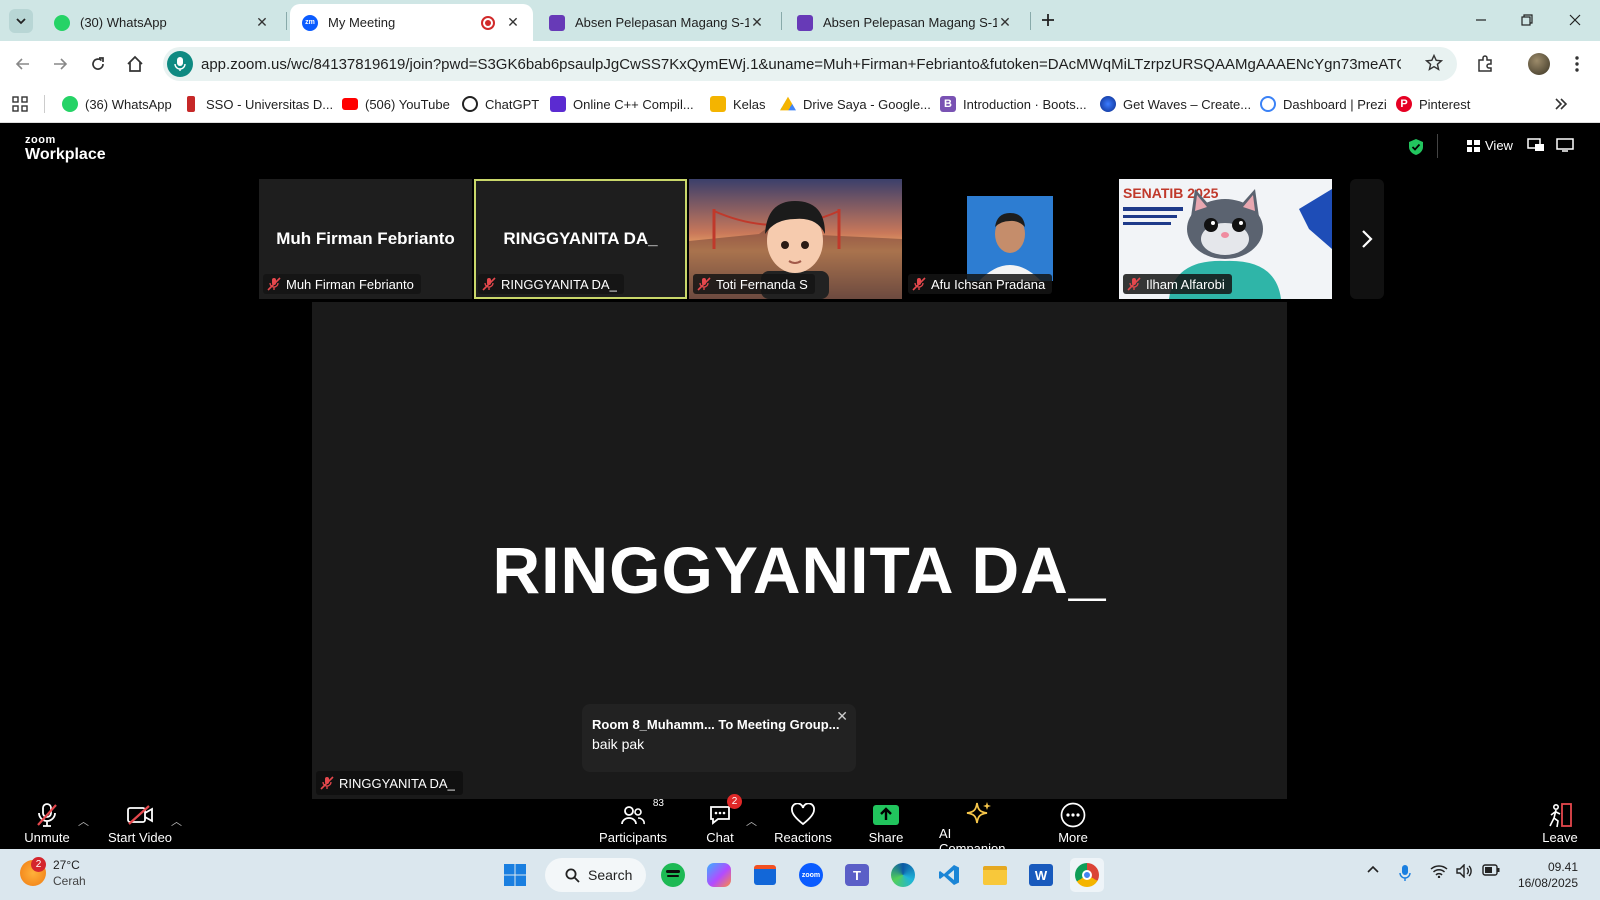  Describe the element at coordinates (140, 824) in the screenshot. I see `start-video-button: Start Video` at that location.